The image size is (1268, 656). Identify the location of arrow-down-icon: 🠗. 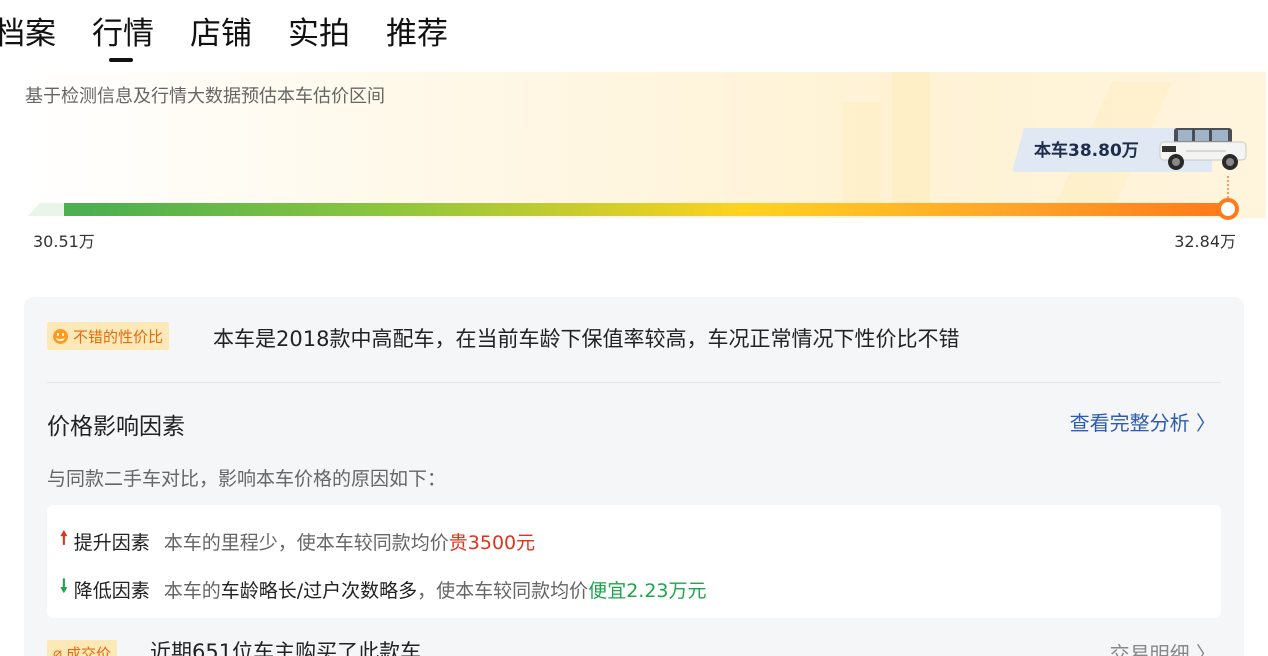
(64, 586).